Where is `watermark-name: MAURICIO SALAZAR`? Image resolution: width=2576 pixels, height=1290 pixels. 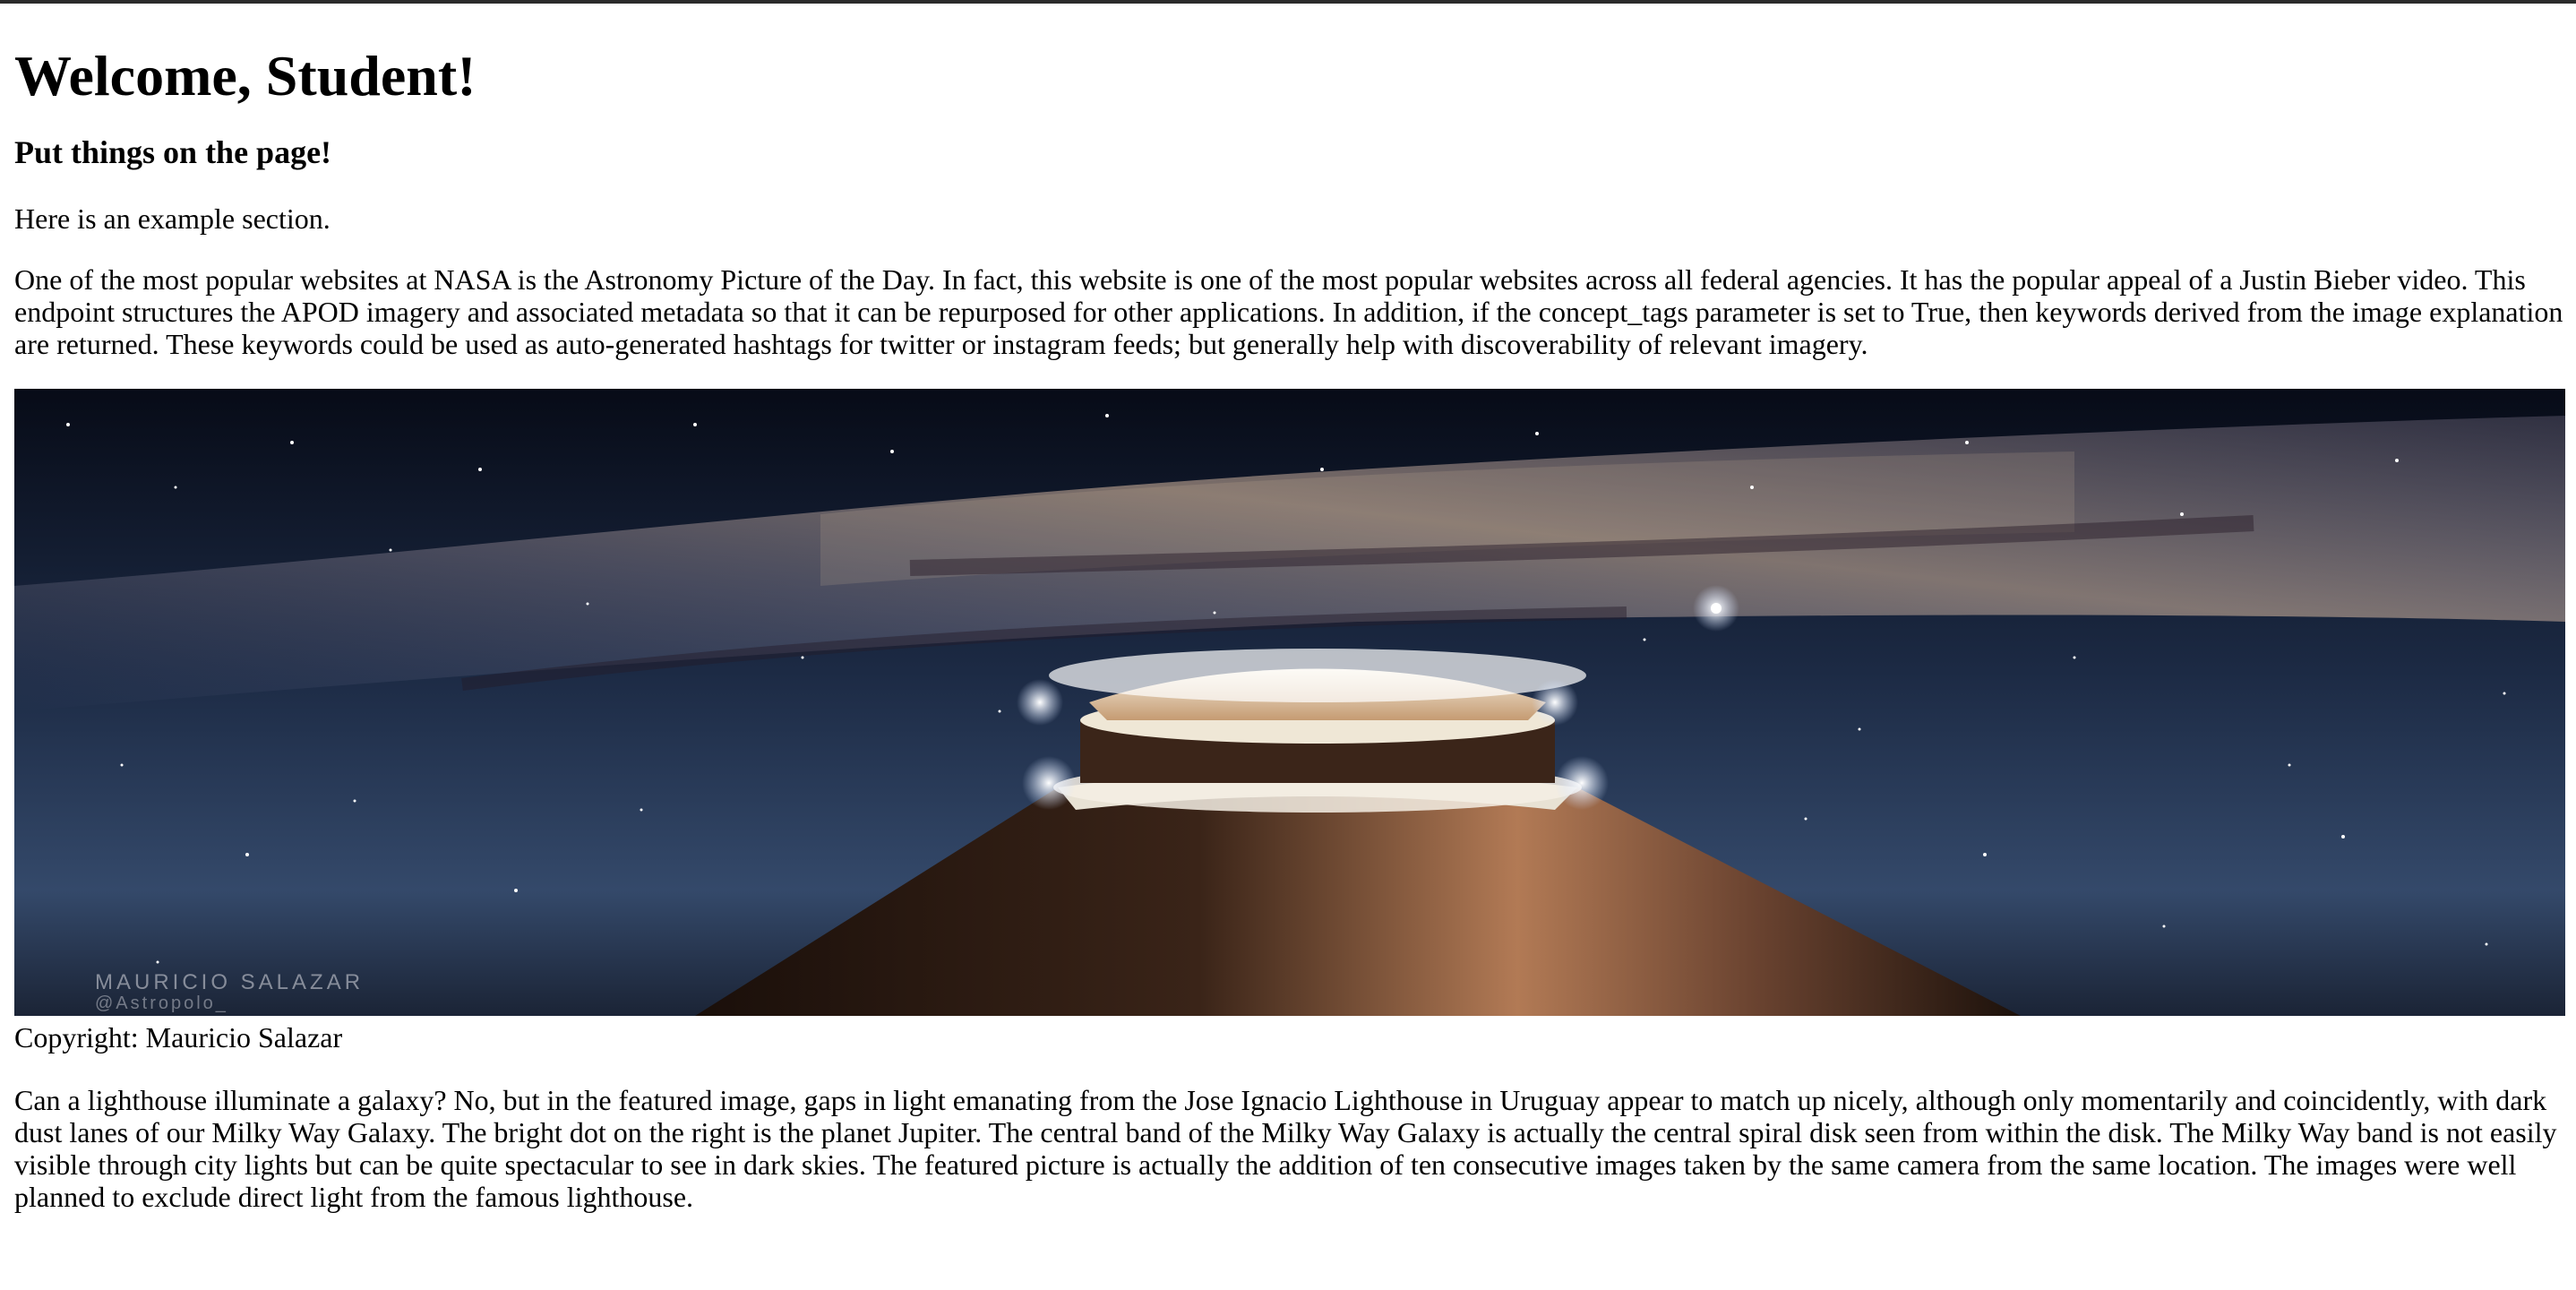
watermark-name: MAURICIO SALAZAR is located at coordinates (229, 982).